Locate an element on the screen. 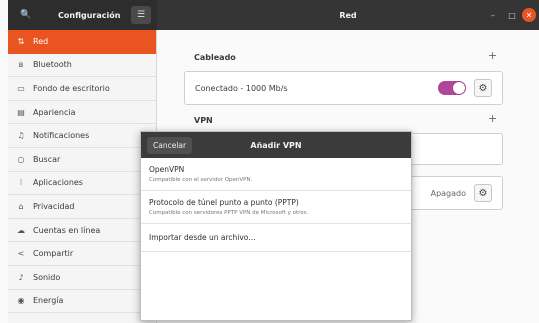  minimize-icon: – is located at coordinates (493, 15).